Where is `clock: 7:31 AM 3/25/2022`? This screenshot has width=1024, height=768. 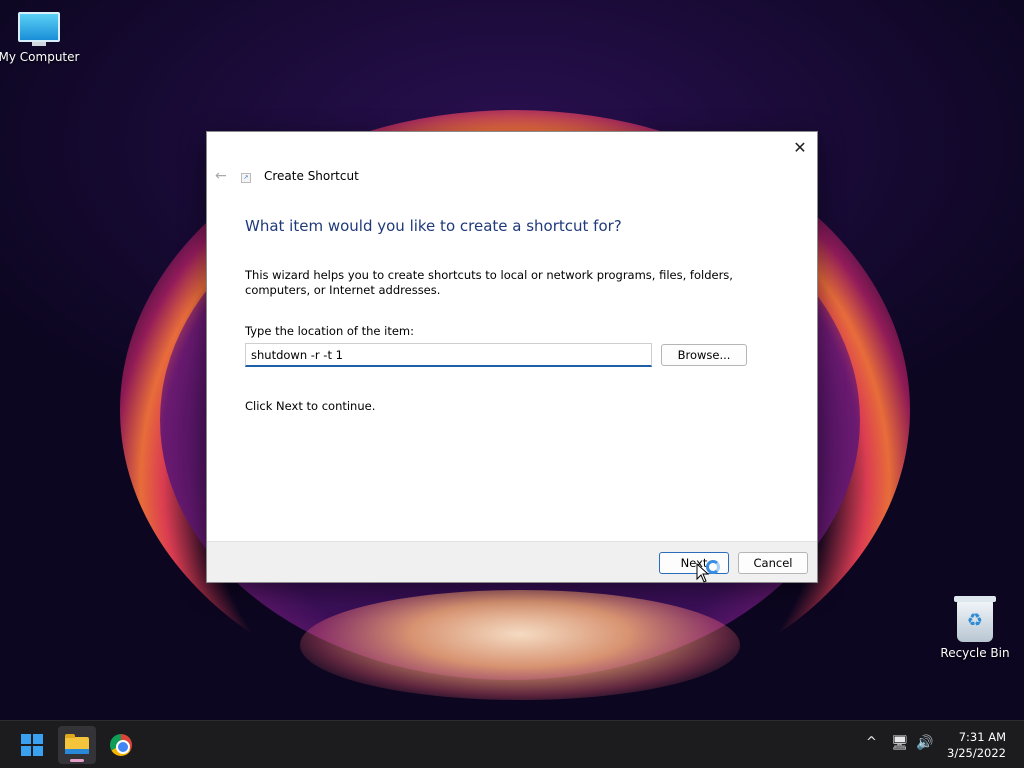
clock: 7:31 AM 3/25/2022 is located at coordinates (976, 745).